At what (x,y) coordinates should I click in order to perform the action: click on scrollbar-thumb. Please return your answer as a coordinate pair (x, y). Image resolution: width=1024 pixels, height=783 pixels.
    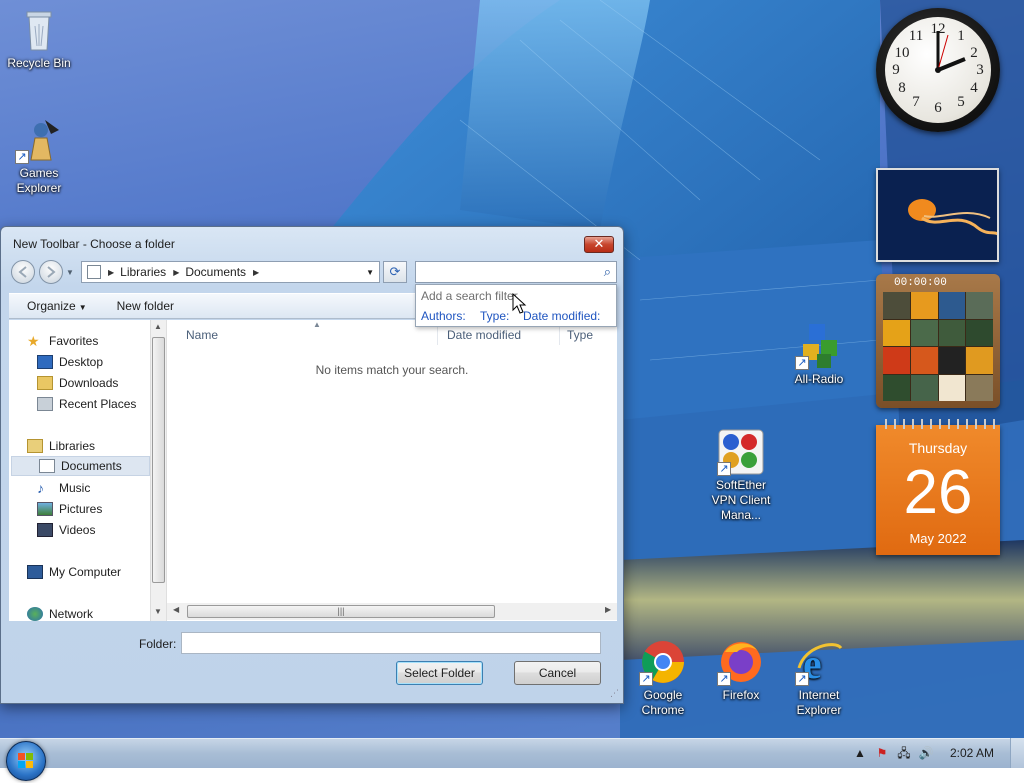
    Looking at the image, I should click on (158, 460).